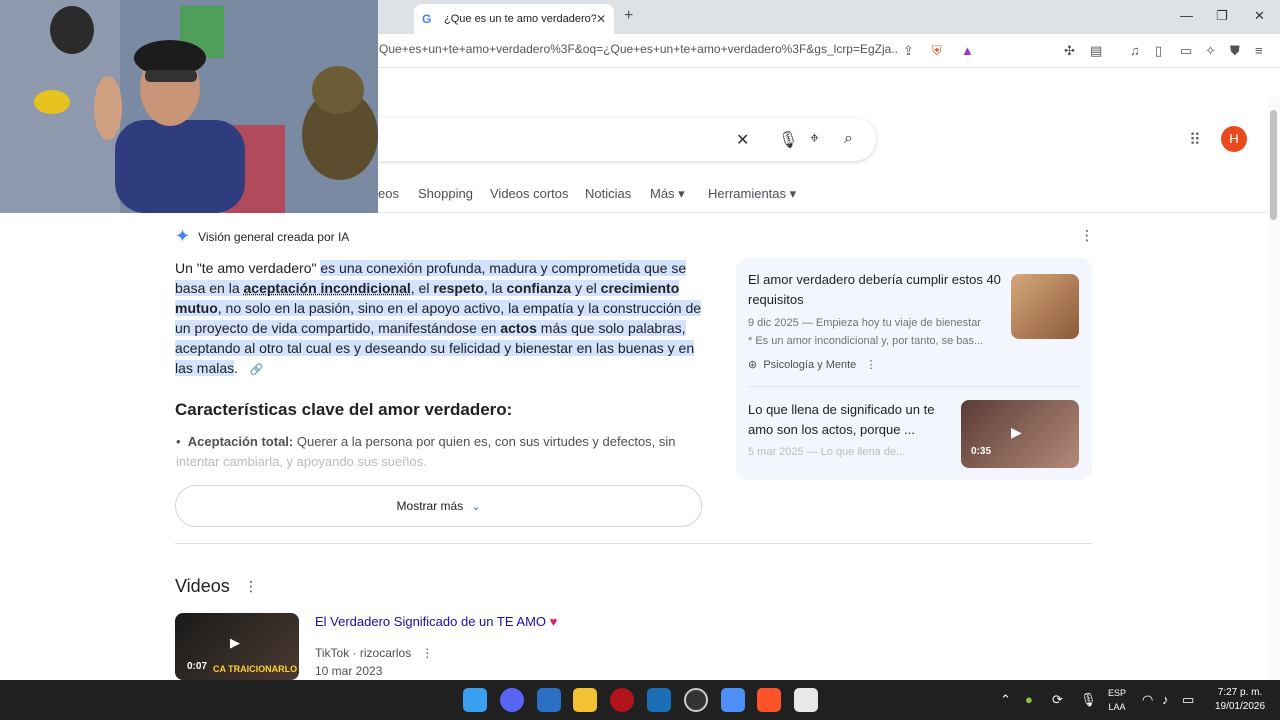 The height and width of the screenshot is (720, 1280). What do you see at coordinates (251, 586) in the screenshot?
I see `videos-more-icon: ⋮` at bounding box center [251, 586].